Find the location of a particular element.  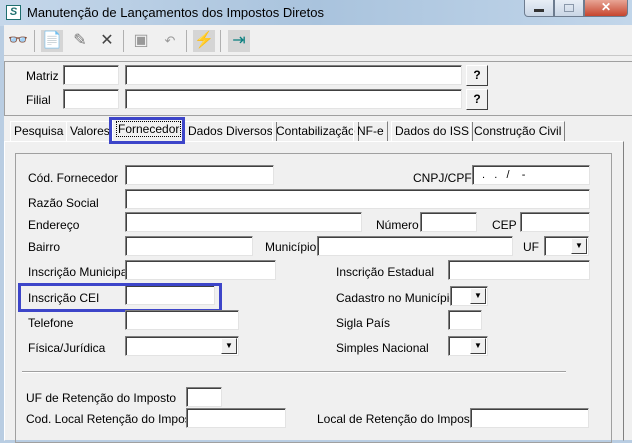

cadastro-municipio-select: ▼ is located at coordinates (469, 296).